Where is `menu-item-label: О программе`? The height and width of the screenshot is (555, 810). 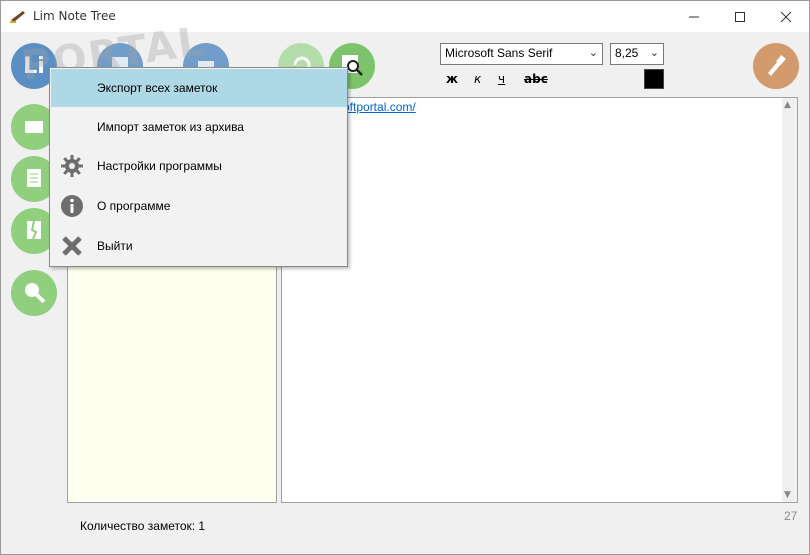 menu-item-label: О программе is located at coordinates (134, 206).